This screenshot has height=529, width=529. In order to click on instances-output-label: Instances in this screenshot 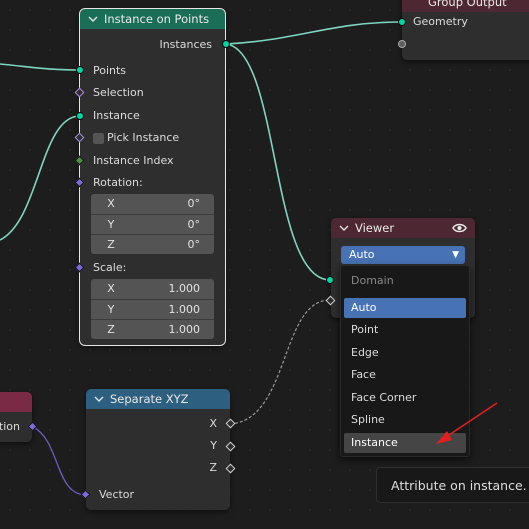, I will do `click(185, 44)`.